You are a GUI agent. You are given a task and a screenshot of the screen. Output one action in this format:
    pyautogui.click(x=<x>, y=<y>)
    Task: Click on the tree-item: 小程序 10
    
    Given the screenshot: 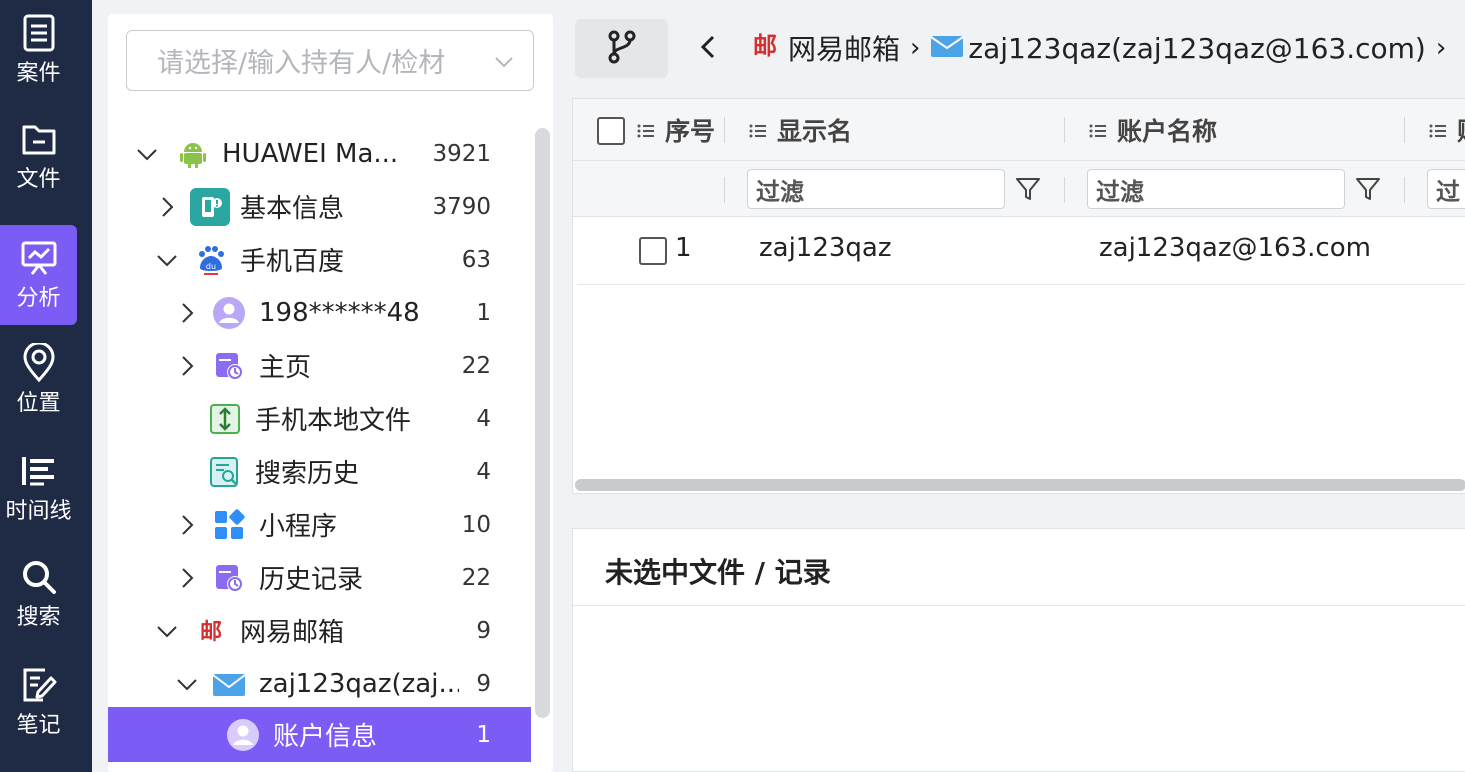 What is the action you would take?
    pyautogui.click(x=319, y=524)
    